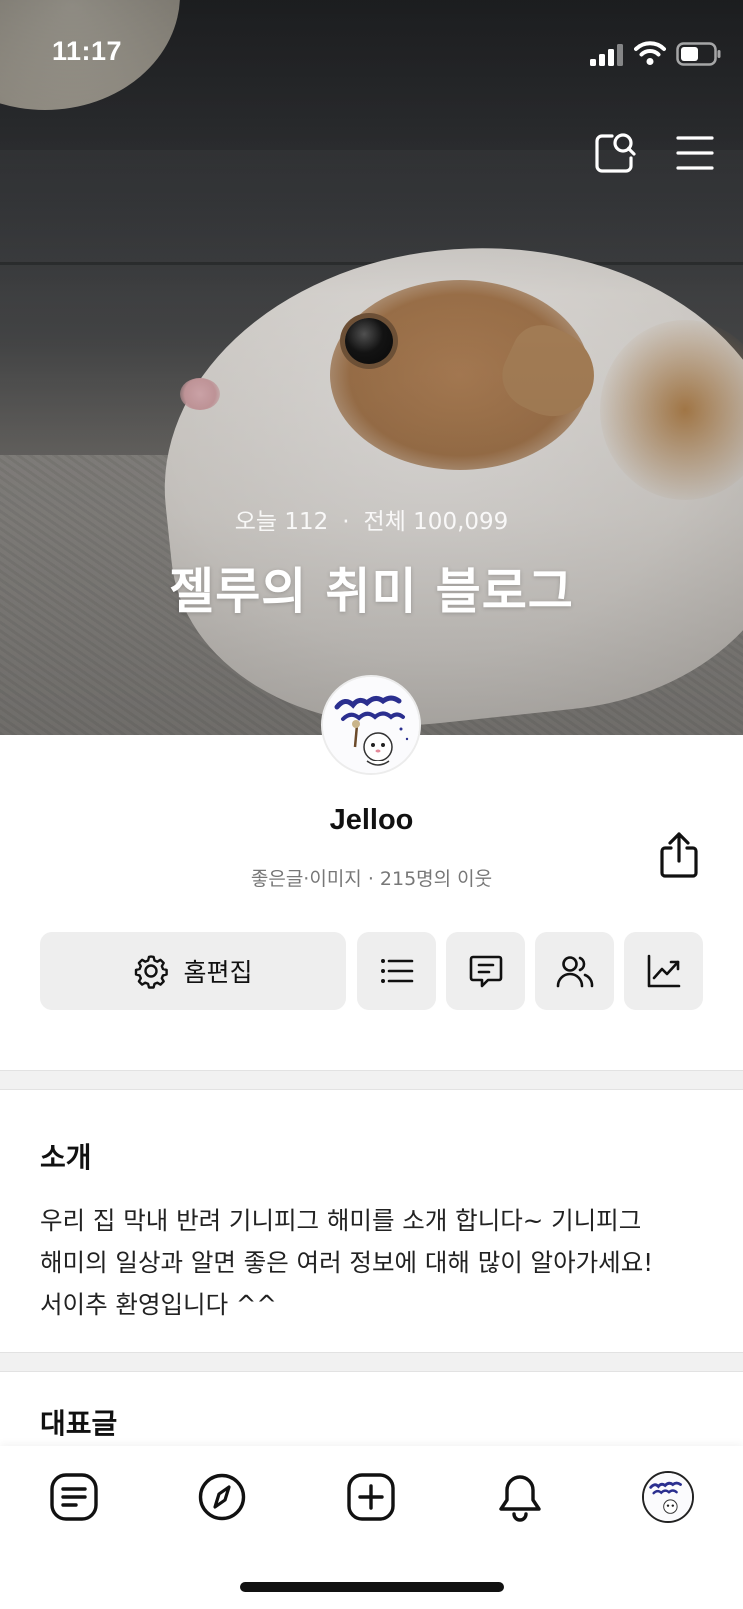 The height and width of the screenshot is (1609, 743). I want to click on home-edit-button: 홈편집, so click(193, 971).